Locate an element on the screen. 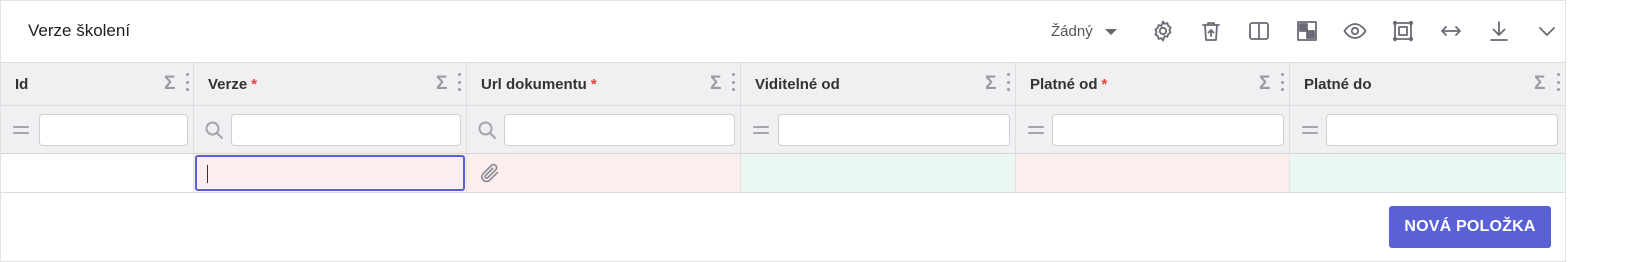  column-header-verze: Verze * Σ is located at coordinates (330, 84).